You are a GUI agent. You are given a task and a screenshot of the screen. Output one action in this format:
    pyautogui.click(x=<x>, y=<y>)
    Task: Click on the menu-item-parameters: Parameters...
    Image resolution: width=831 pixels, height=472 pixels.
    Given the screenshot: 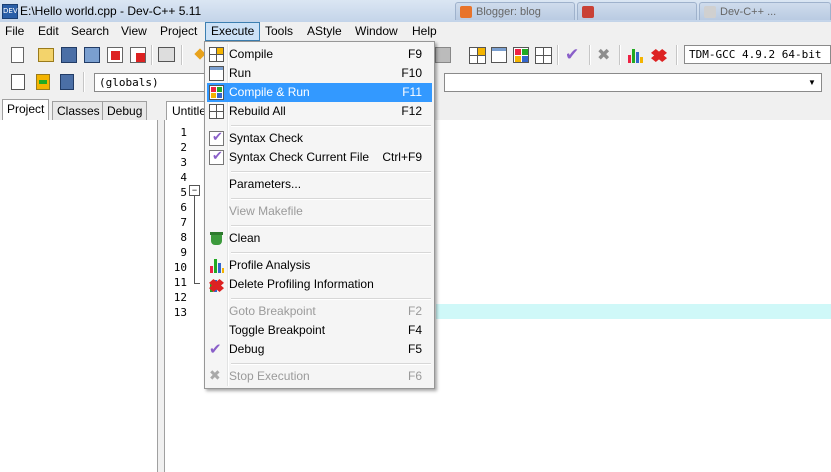 What is the action you would take?
    pyautogui.click(x=319, y=184)
    